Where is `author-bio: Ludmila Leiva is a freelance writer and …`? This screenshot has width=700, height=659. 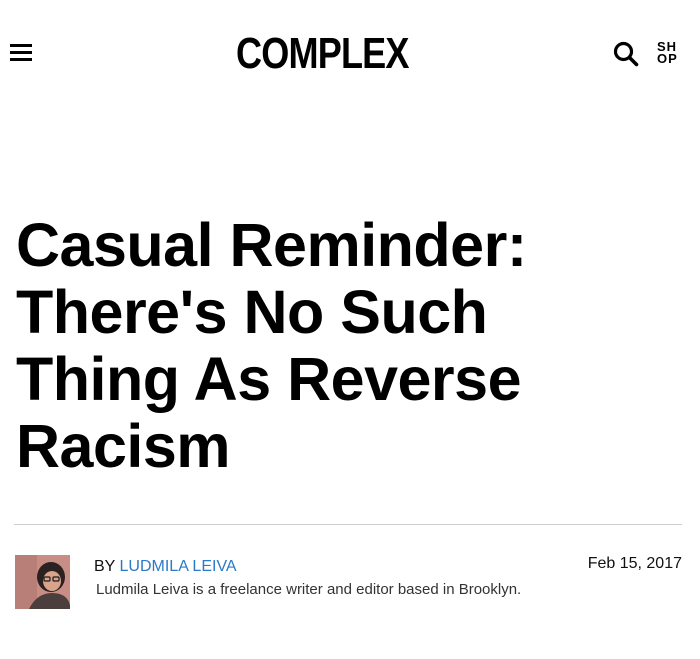
author-bio: Ludmila Leiva is a freelance writer and … is located at coordinates (309, 589).